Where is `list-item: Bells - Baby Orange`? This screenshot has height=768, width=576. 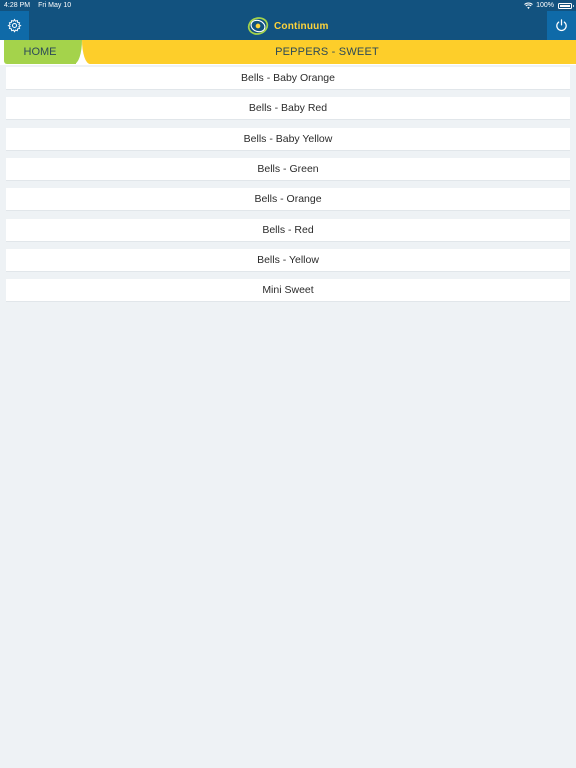 list-item: Bells - Baby Orange is located at coordinates (288, 78).